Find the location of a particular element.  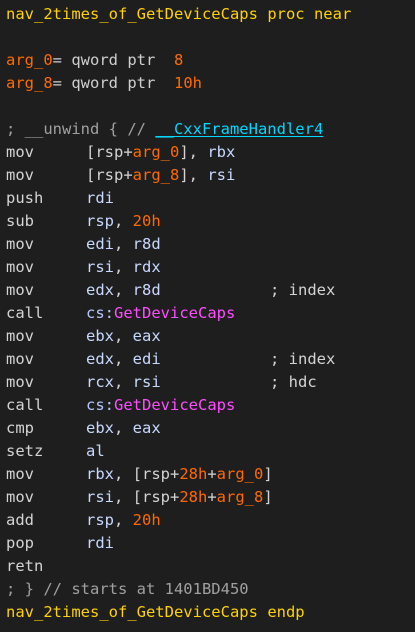

arg-value: 10h is located at coordinates (188, 83).